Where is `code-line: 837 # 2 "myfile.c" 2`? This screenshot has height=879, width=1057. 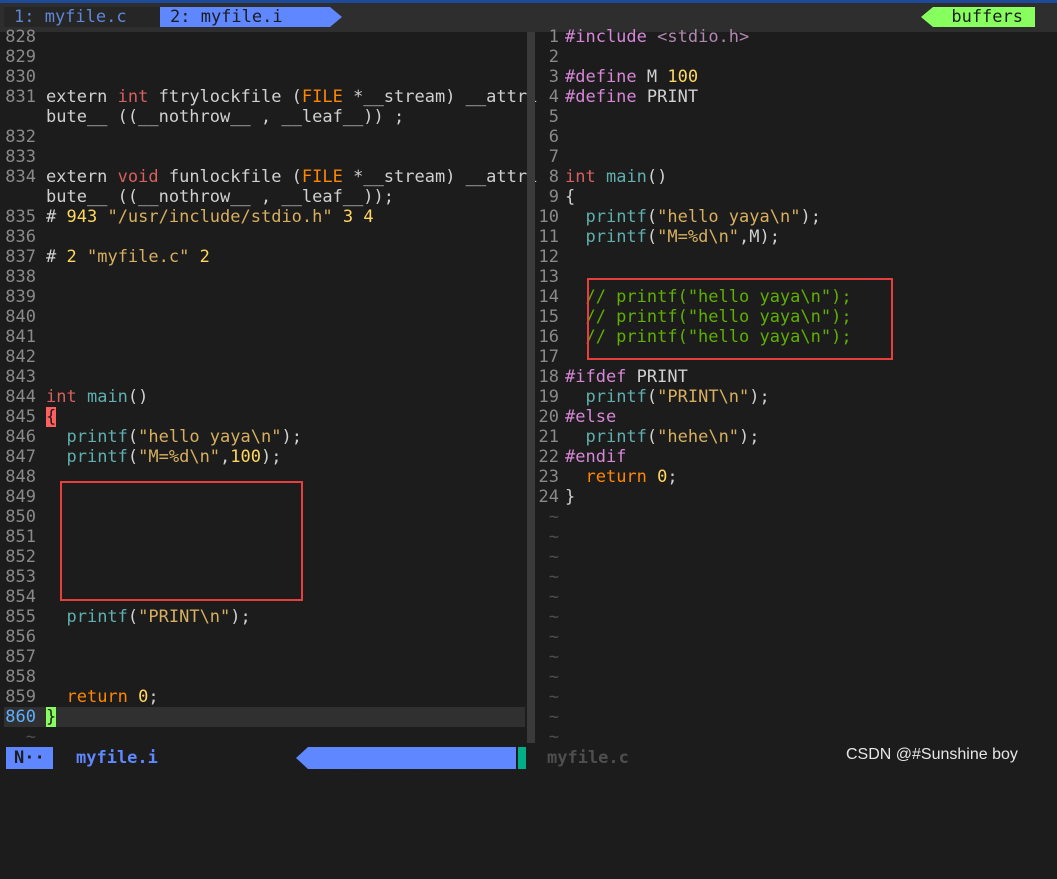
code-line: 837 # 2 "myfile.c" 2 is located at coordinates (264, 257).